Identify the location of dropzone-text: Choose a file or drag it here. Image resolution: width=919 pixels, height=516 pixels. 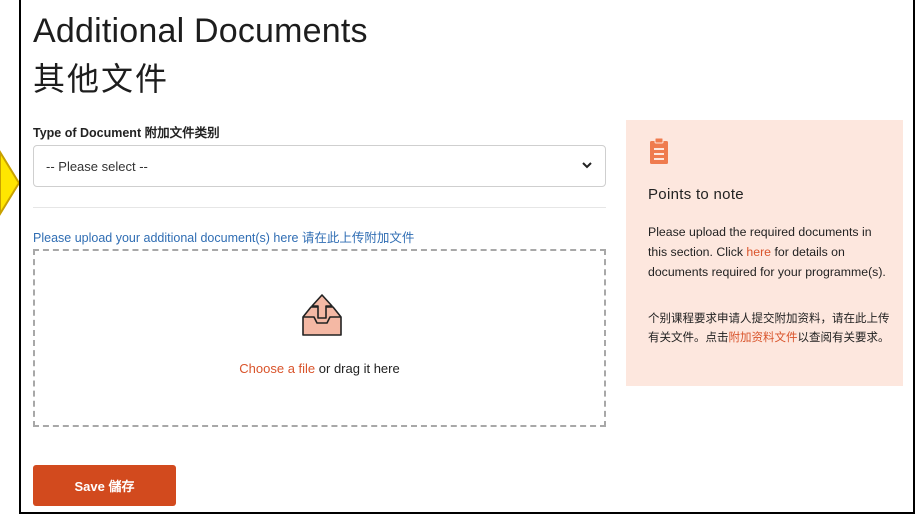
(319, 368).